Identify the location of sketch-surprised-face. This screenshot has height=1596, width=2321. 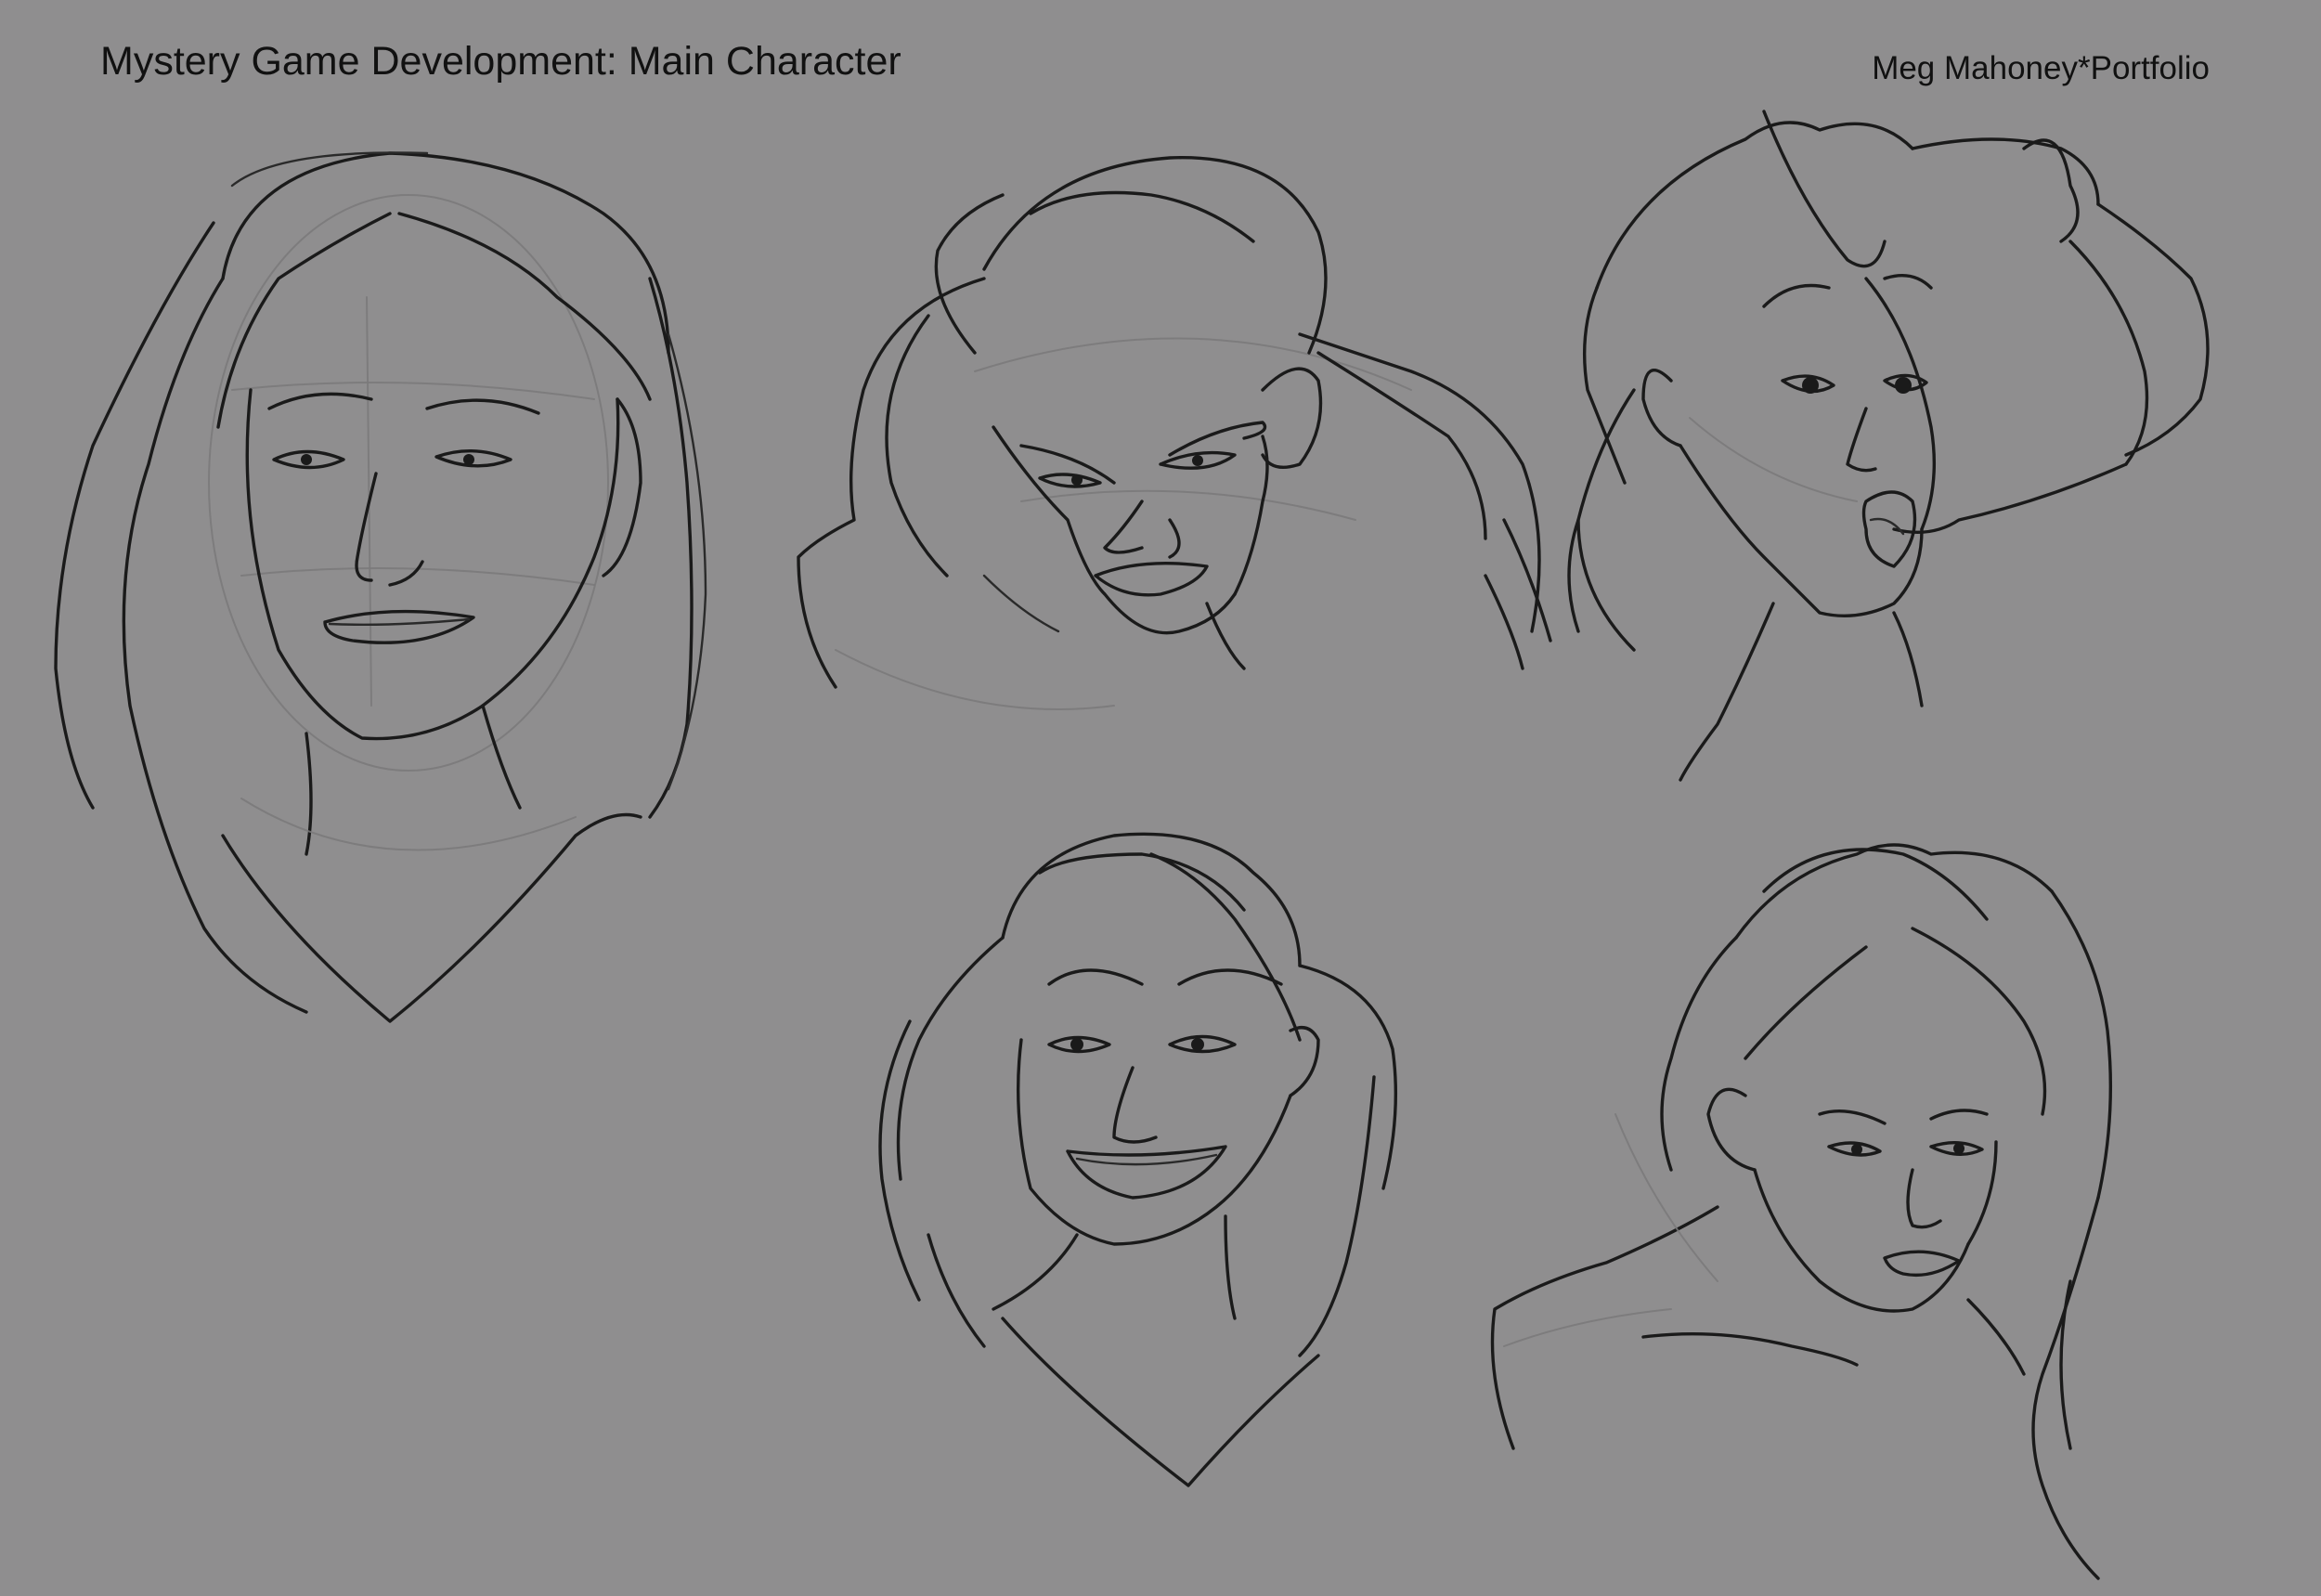
(1889, 446).